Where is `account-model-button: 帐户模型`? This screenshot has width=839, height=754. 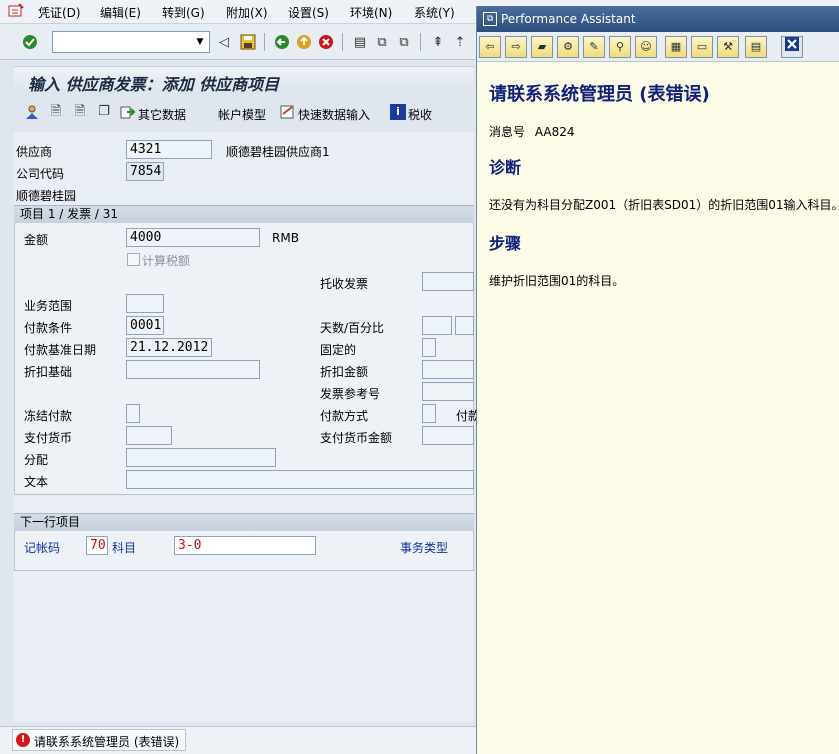
account-model-button: 帐户模型 is located at coordinates (242, 114).